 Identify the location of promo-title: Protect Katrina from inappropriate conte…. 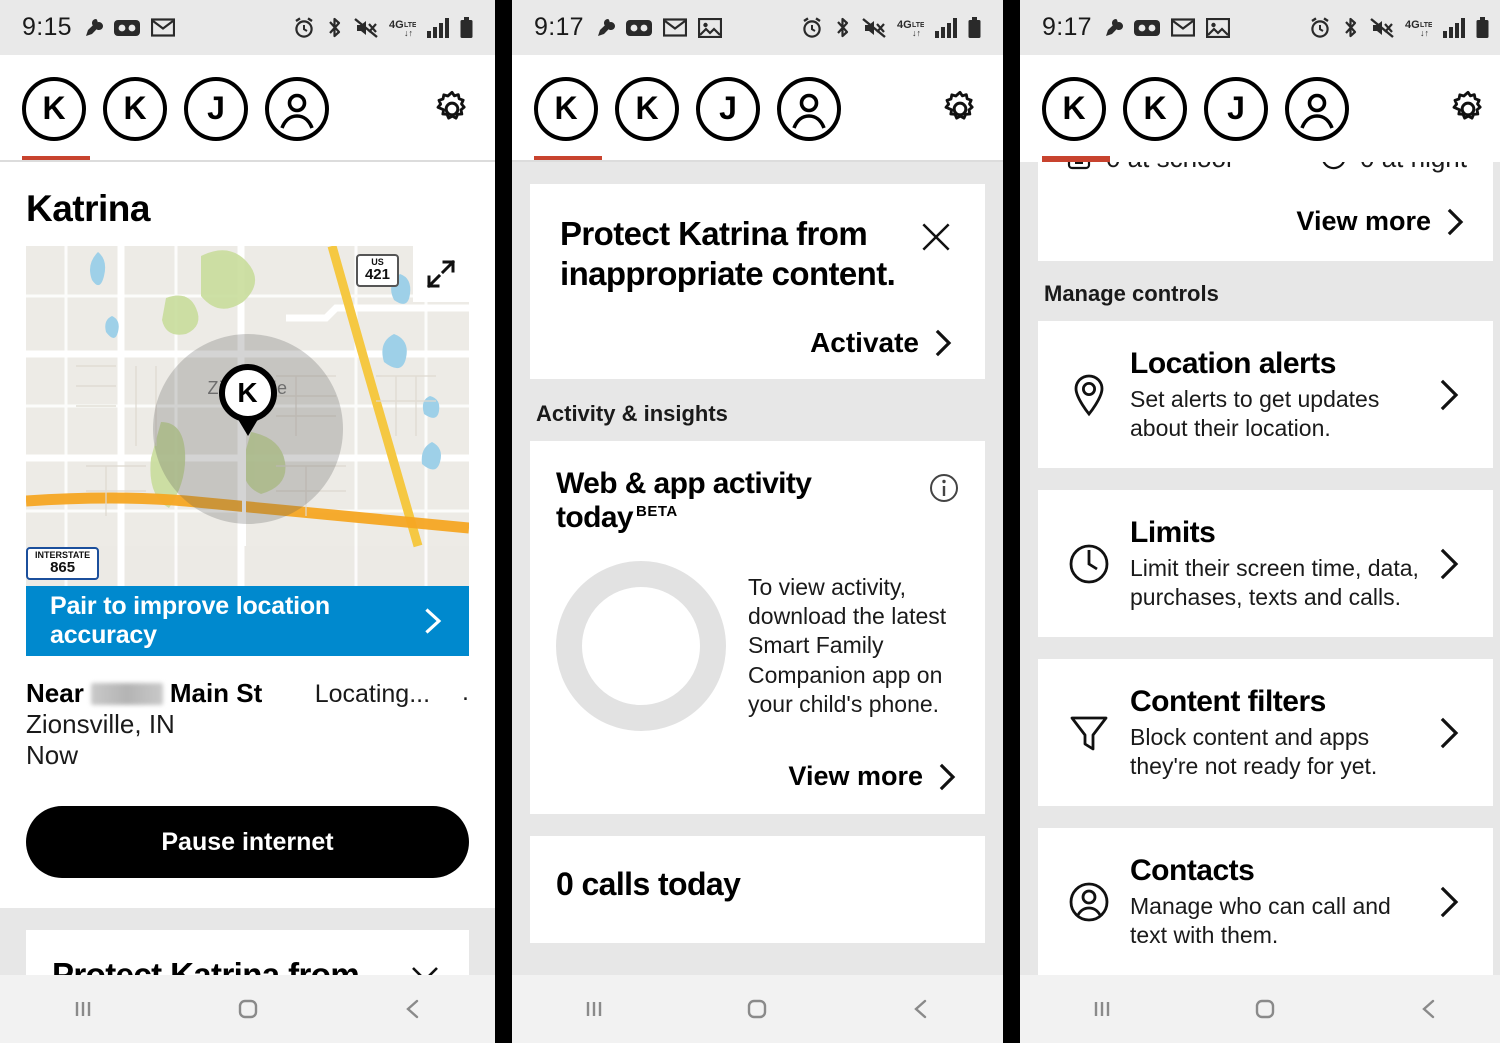
(728, 253).